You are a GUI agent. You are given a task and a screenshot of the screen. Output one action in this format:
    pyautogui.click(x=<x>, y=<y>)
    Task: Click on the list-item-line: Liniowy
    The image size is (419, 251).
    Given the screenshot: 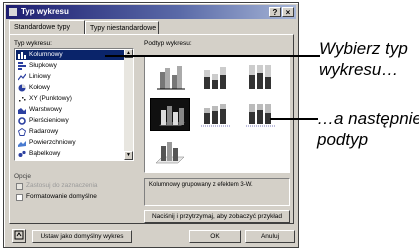 What is the action you would take?
    pyautogui.click(x=70, y=77)
    